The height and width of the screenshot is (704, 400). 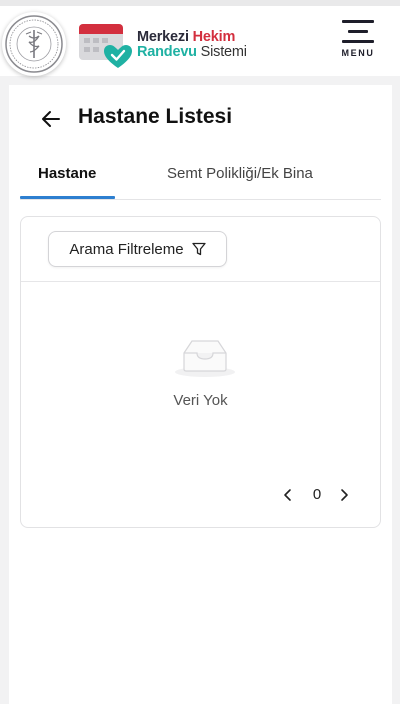 What do you see at coordinates (214, 37) in the screenshot?
I see `brand-word-hekim: Hekim` at bounding box center [214, 37].